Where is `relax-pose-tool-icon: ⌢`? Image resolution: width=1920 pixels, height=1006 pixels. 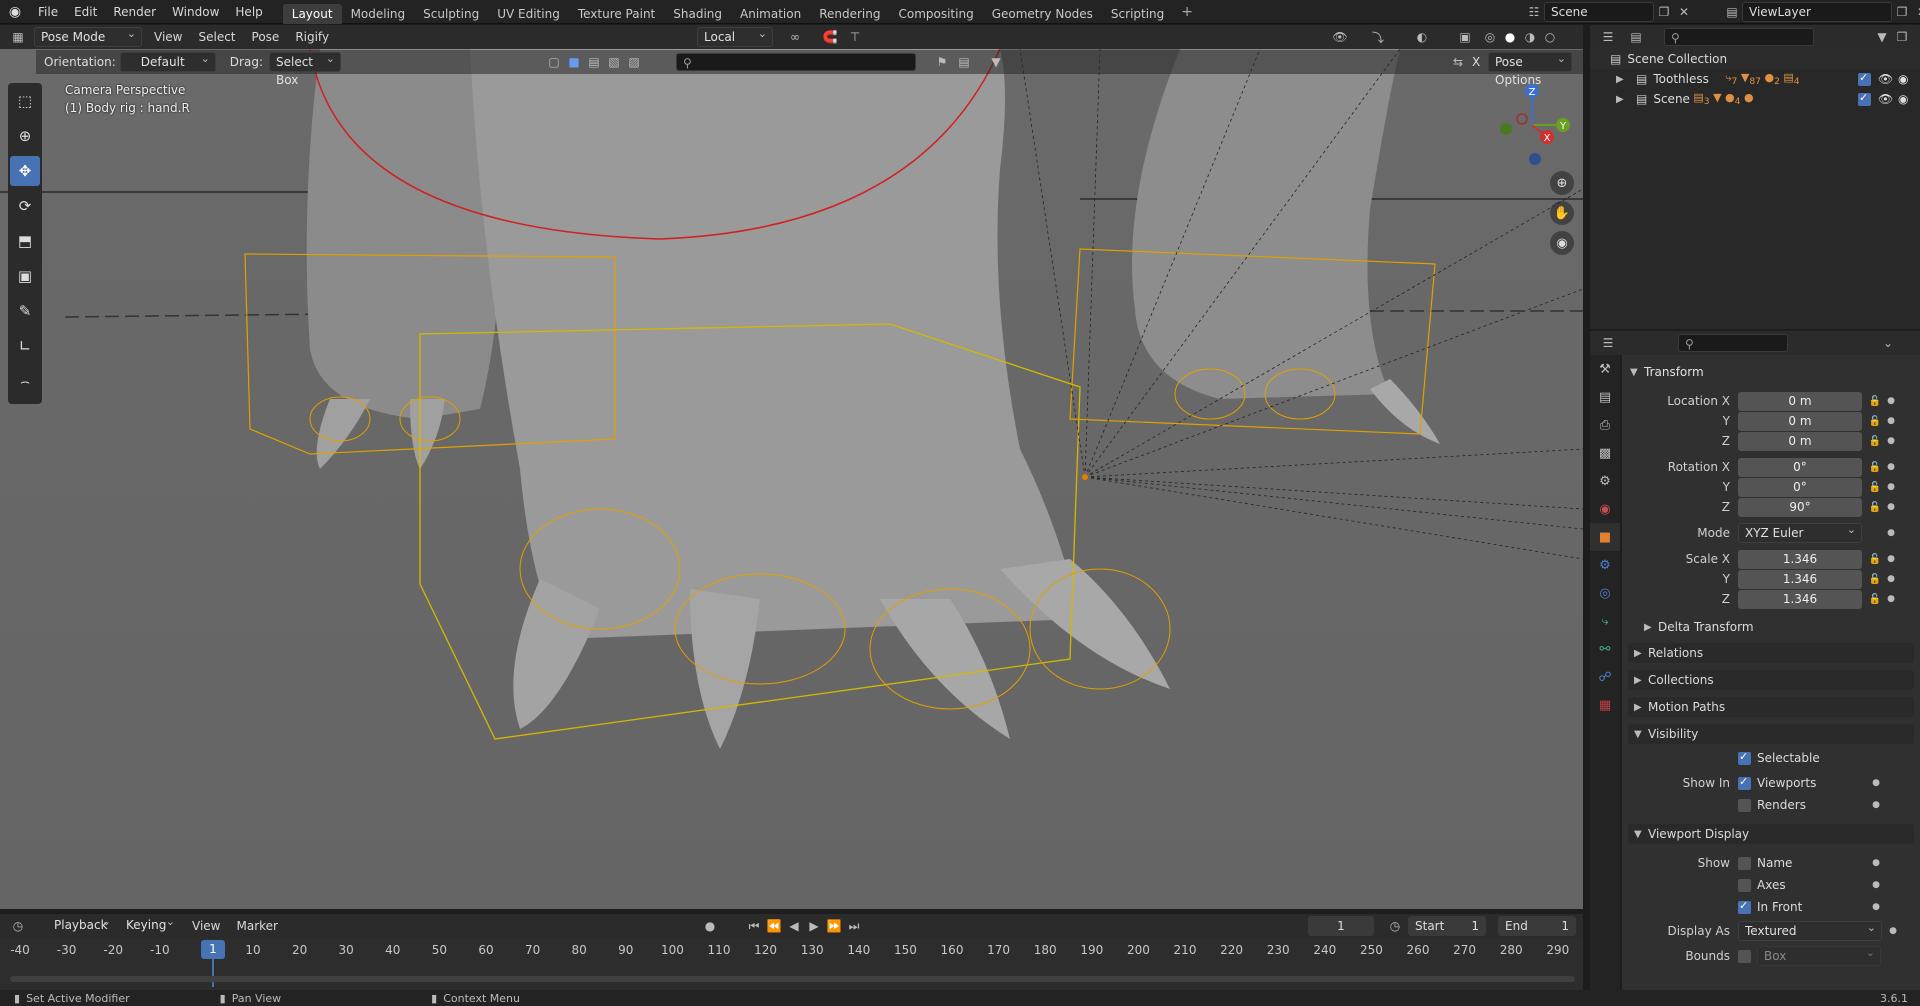 relax-pose-tool-icon: ⌢ is located at coordinates (25, 381).